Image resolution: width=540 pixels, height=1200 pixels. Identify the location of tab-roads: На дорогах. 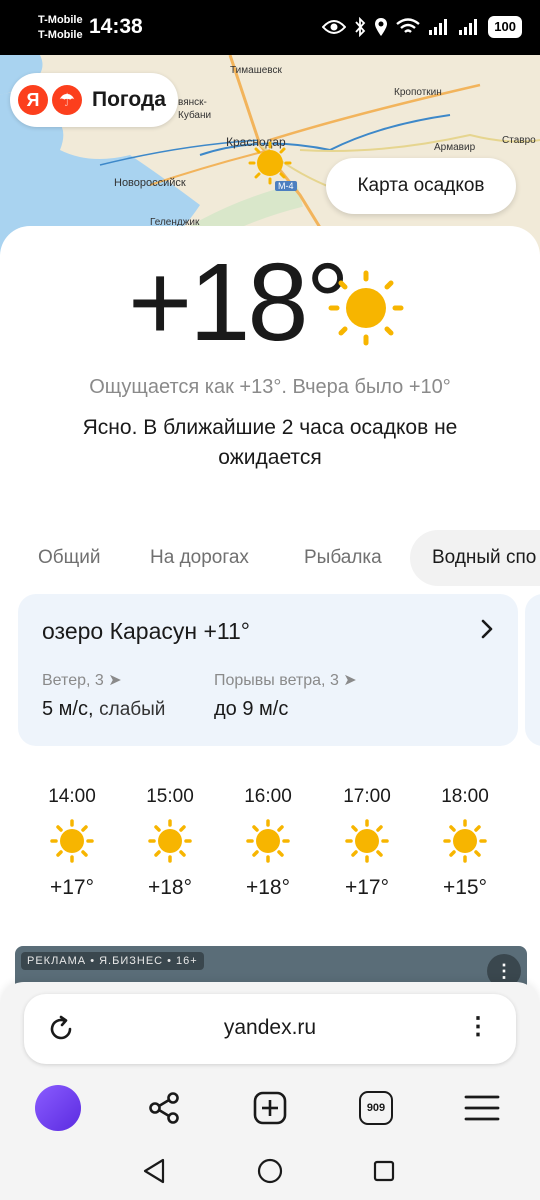
(199, 558).